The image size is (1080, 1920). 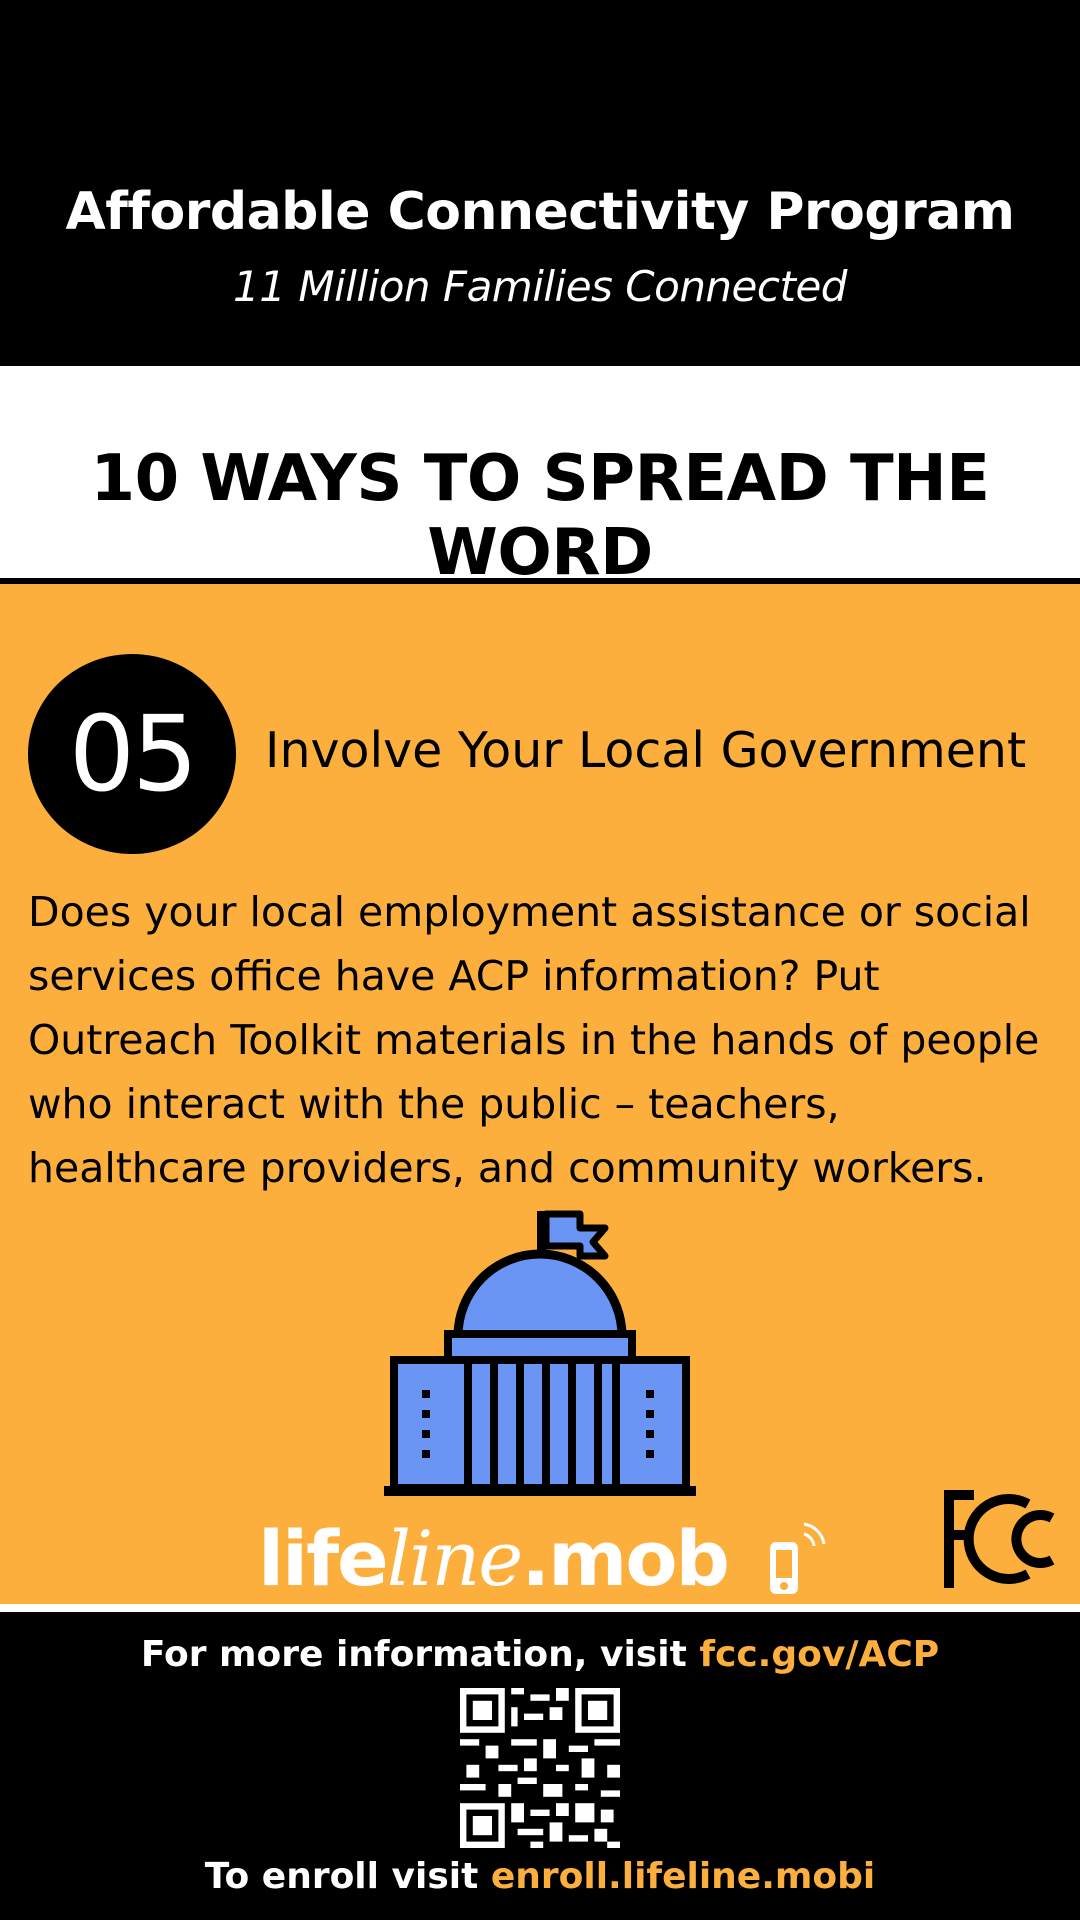 What do you see at coordinates (999, 1539) in the screenshot?
I see `fcc-logo` at bounding box center [999, 1539].